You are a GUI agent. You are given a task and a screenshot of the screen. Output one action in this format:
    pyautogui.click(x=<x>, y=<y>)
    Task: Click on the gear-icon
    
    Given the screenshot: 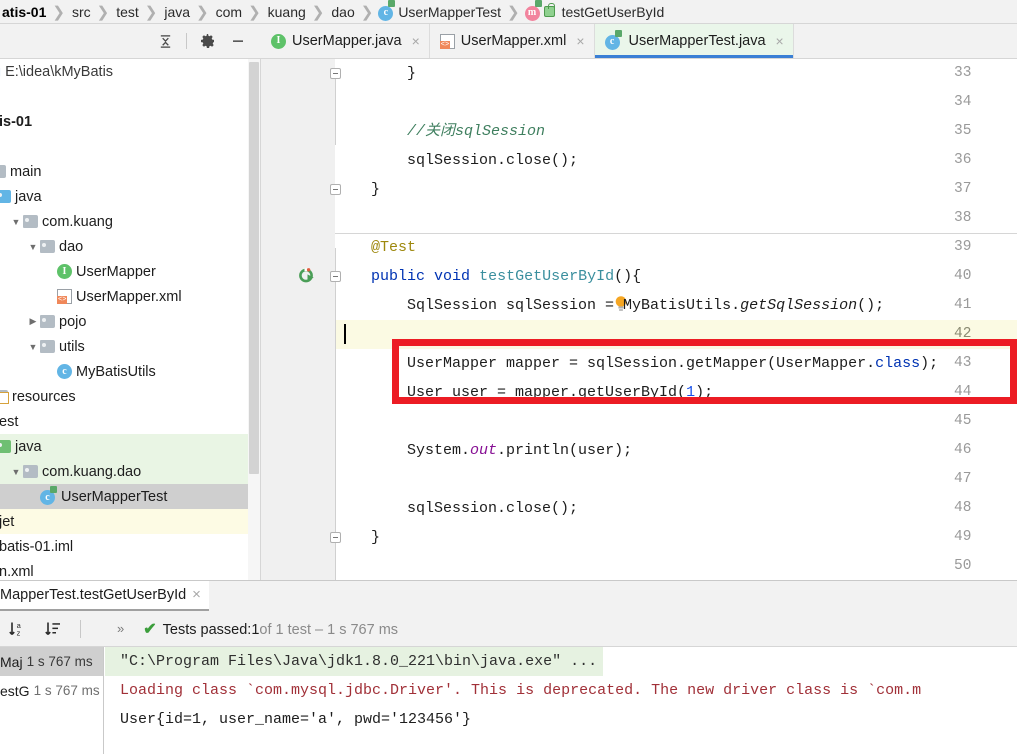 What is the action you would take?
    pyautogui.click(x=208, y=41)
    